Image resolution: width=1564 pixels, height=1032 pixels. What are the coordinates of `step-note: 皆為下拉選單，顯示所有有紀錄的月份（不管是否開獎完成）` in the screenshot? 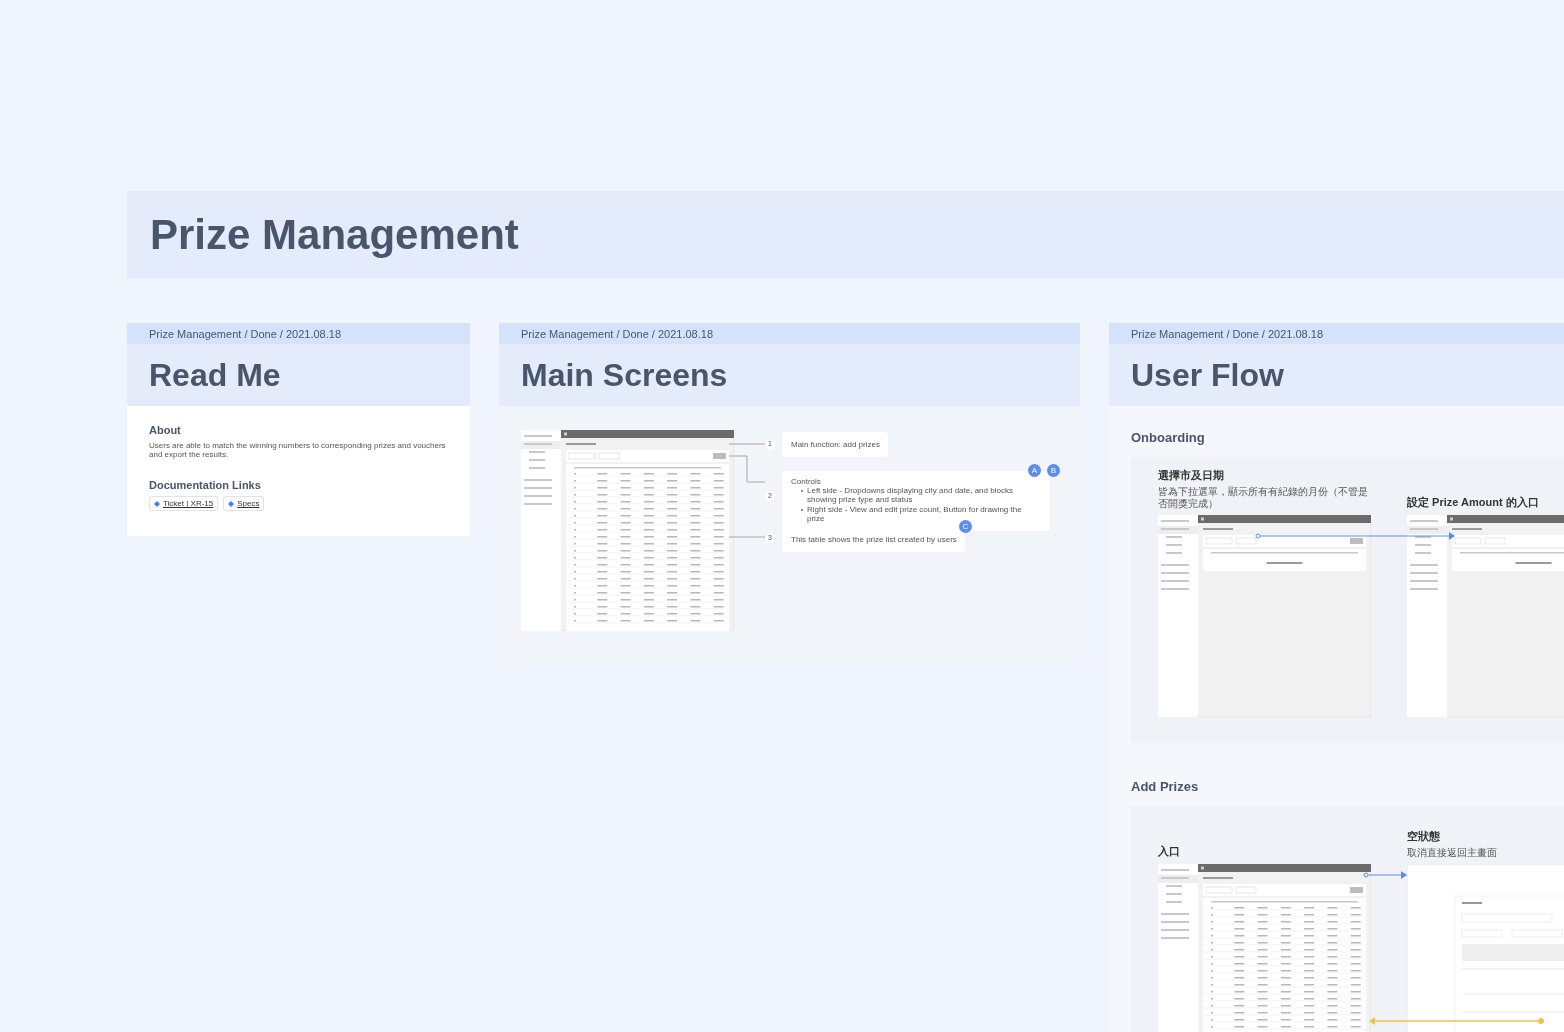 It's located at (1263, 498).